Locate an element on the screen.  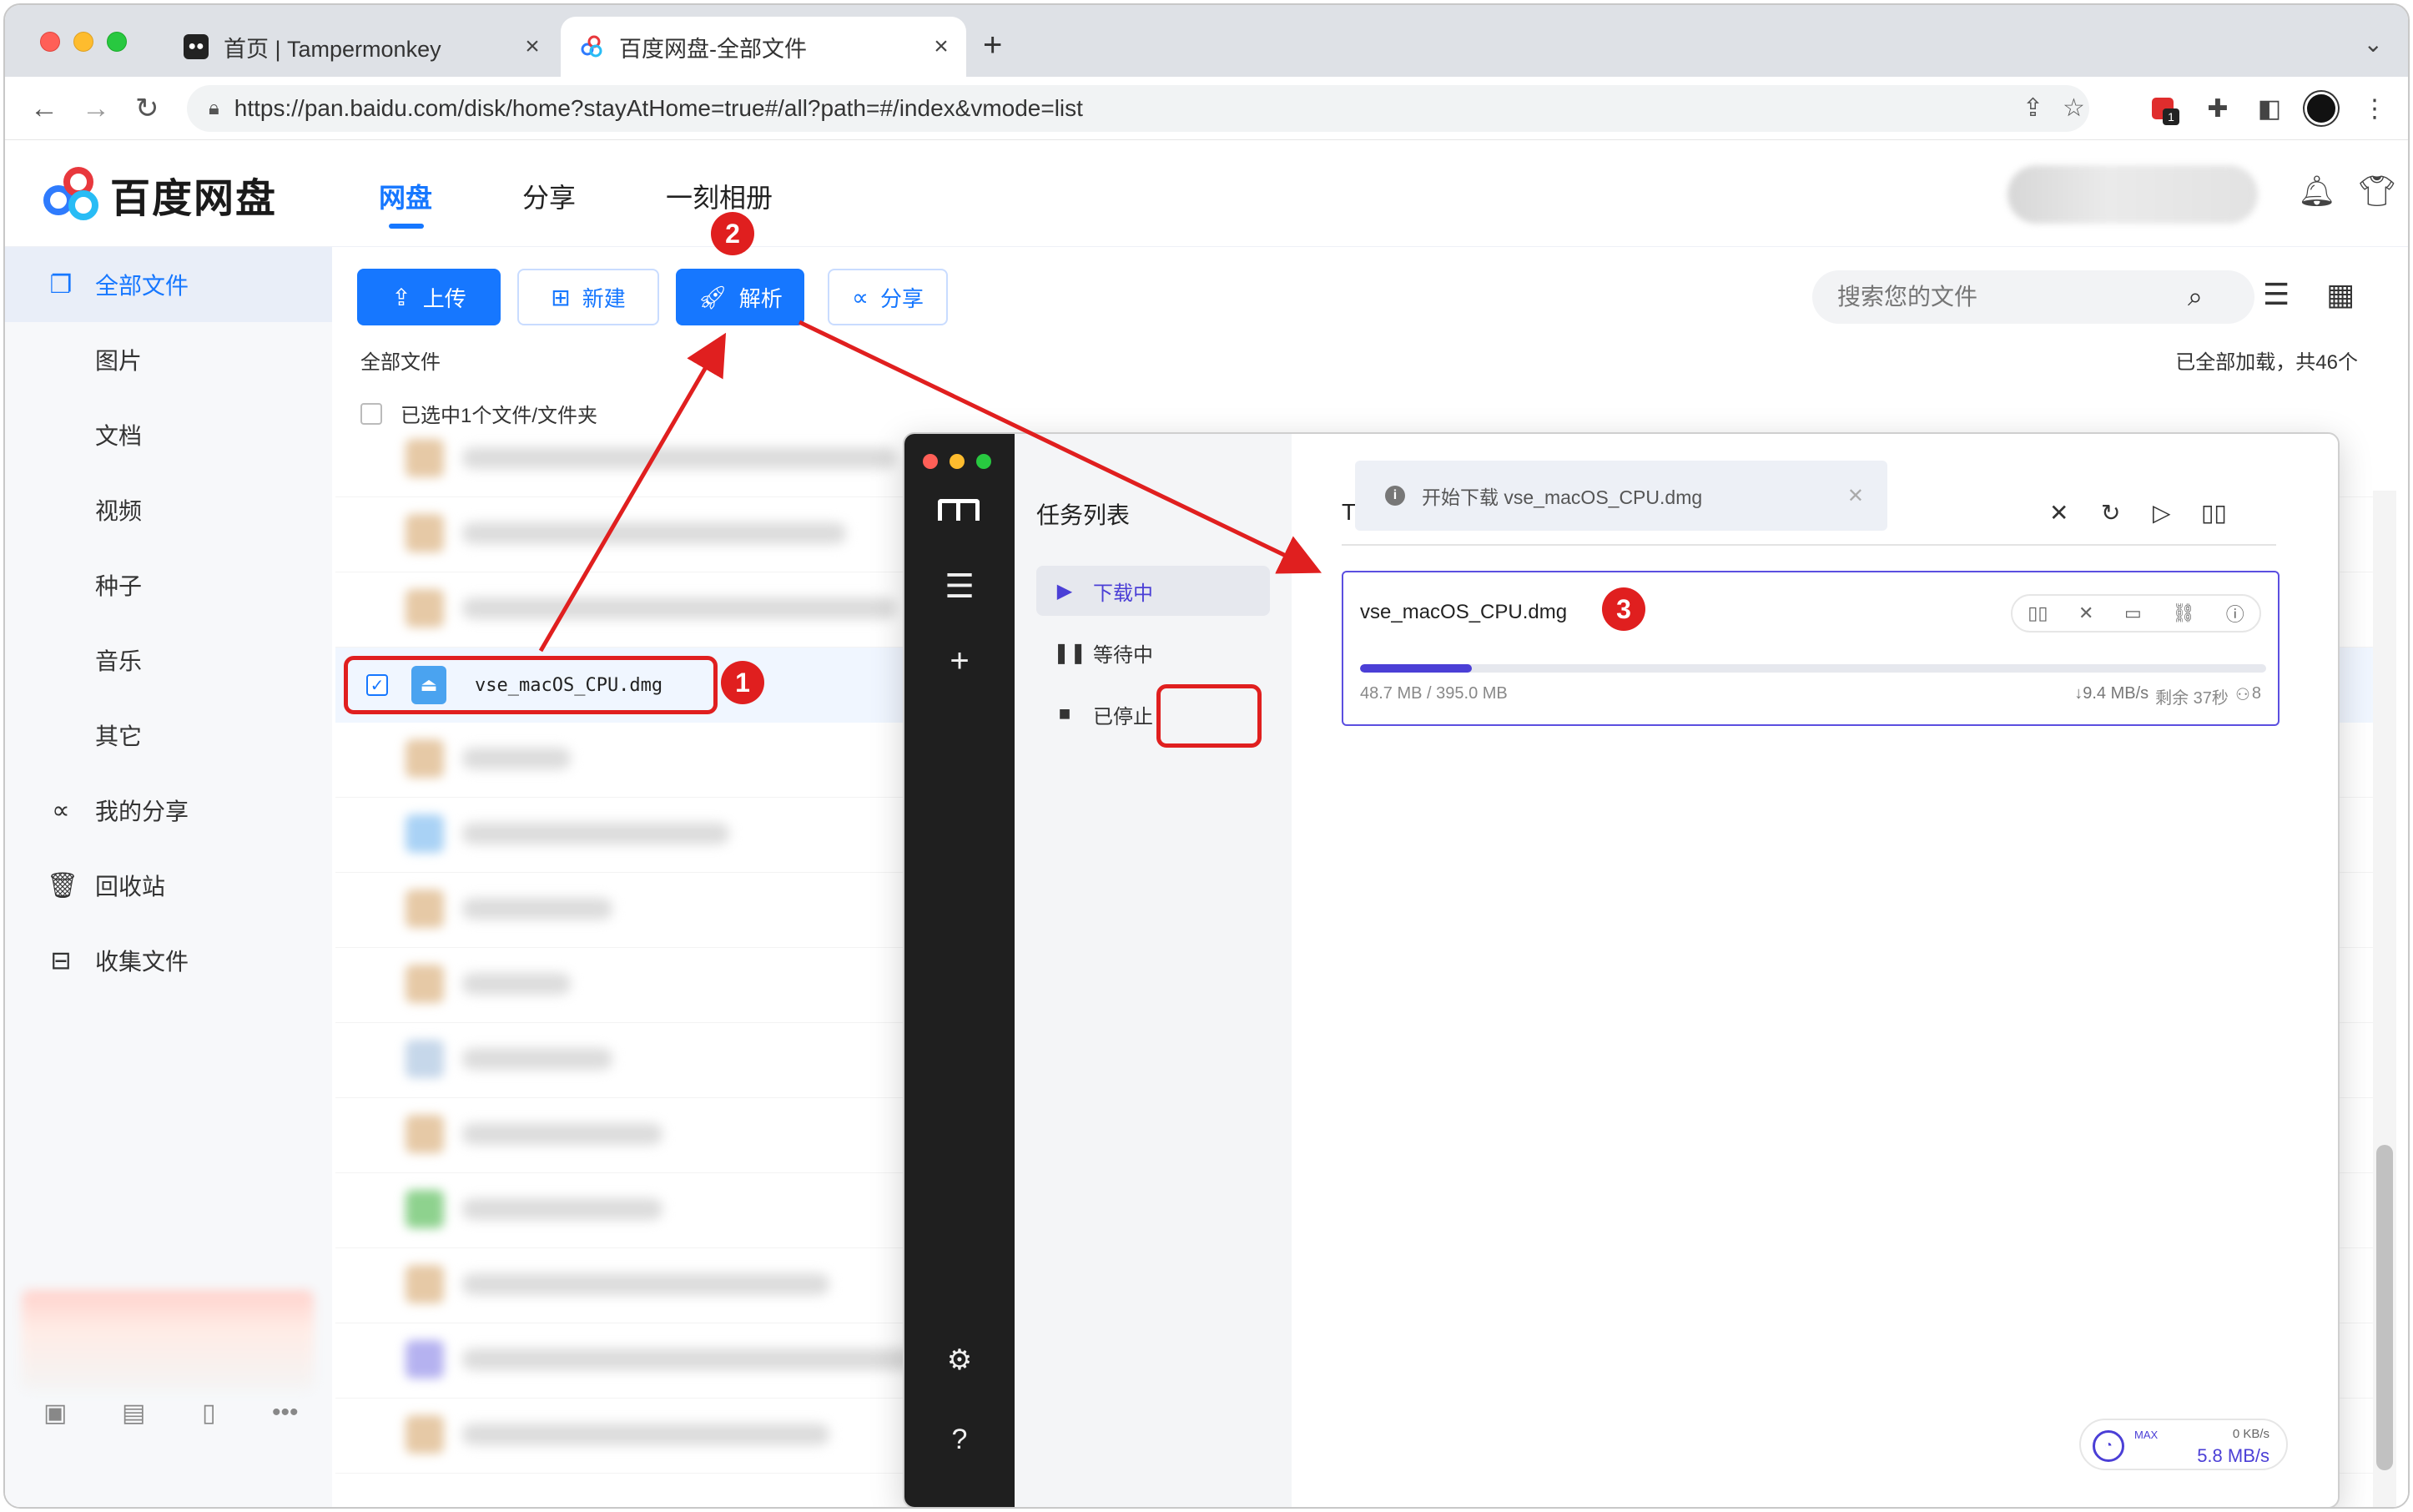
refresh-icon: ↻ is located at coordinates (2111, 513).